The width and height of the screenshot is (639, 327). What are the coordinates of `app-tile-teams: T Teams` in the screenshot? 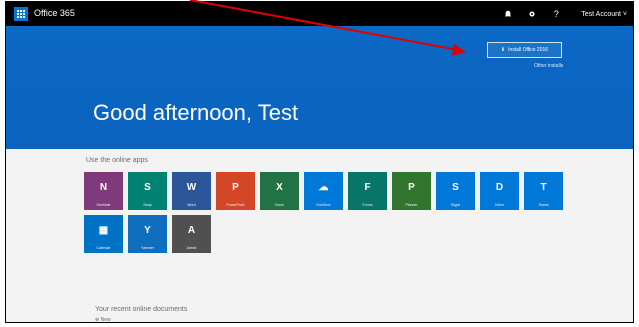 It's located at (543, 191).